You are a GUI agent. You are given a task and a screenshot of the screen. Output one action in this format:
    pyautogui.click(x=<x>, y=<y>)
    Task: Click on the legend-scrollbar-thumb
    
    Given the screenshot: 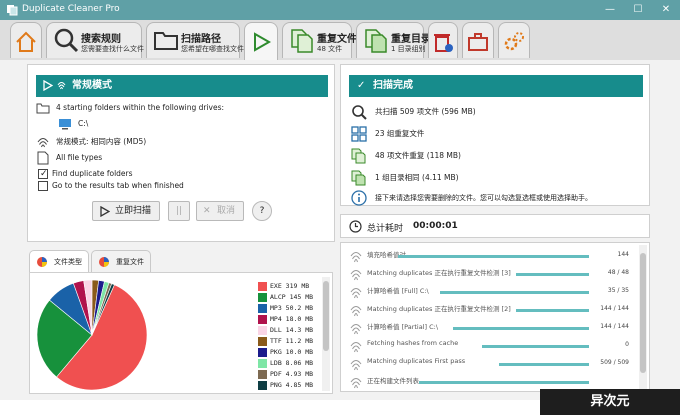 What is the action you would take?
    pyautogui.click(x=326, y=316)
    